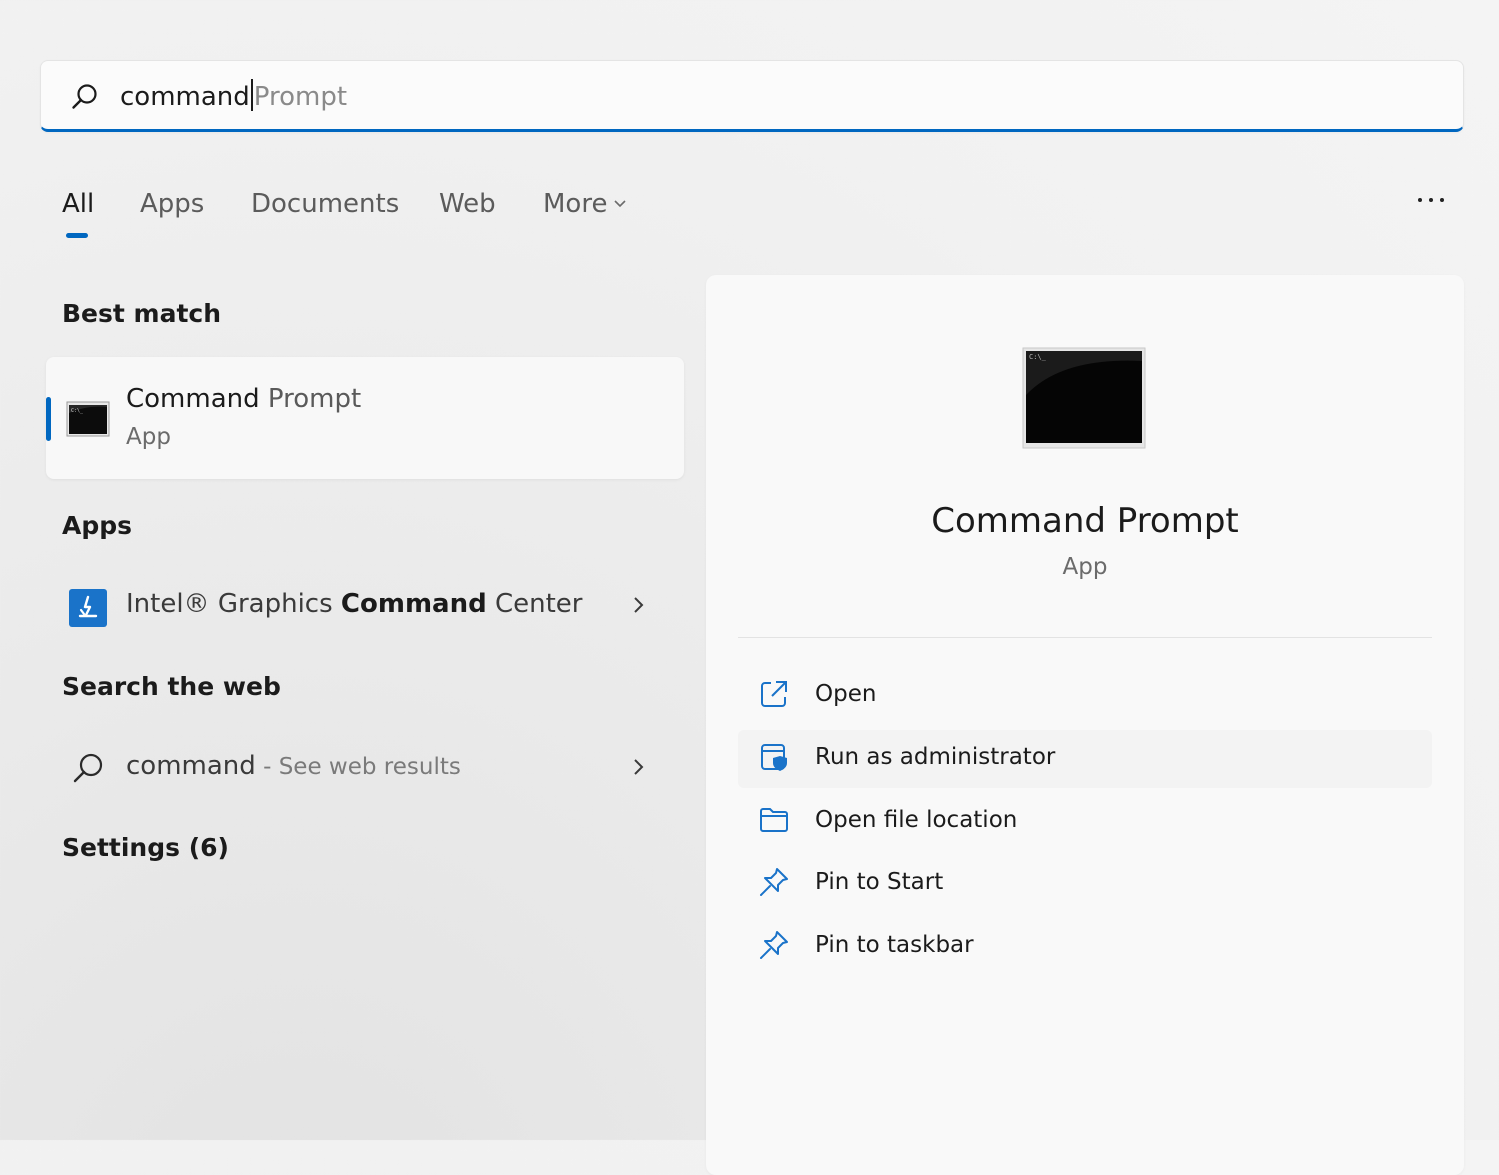 The width and height of the screenshot is (1499, 1175). Describe the element at coordinates (88, 608) in the screenshot. I see `intel-graphics-icon` at that location.